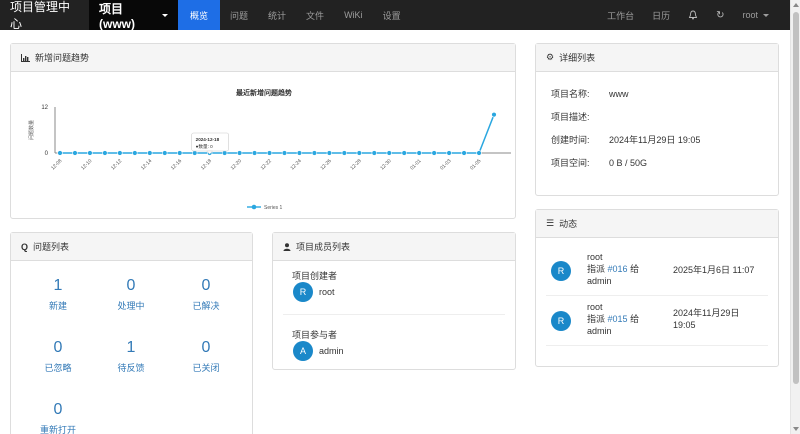  What do you see at coordinates (57, 306) in the screenshot?
I see `stat-label: 新建` at bounding box center [57, 306].